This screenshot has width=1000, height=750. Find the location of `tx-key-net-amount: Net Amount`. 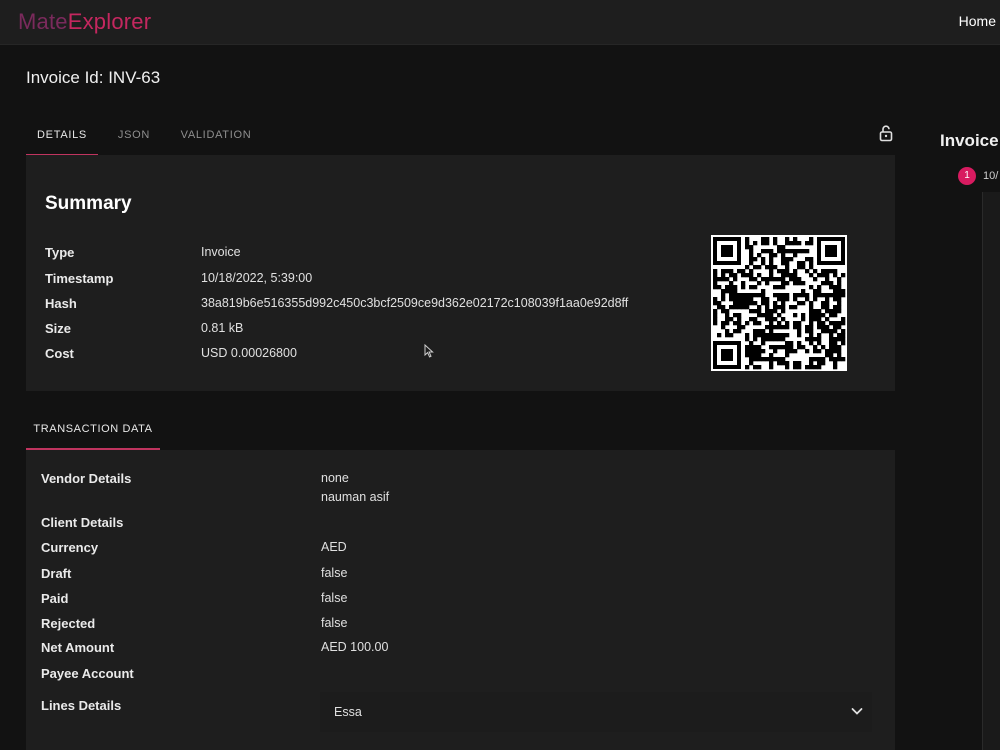

tx-key-net-amount: Net Amount is located at coordinates (78, 647).